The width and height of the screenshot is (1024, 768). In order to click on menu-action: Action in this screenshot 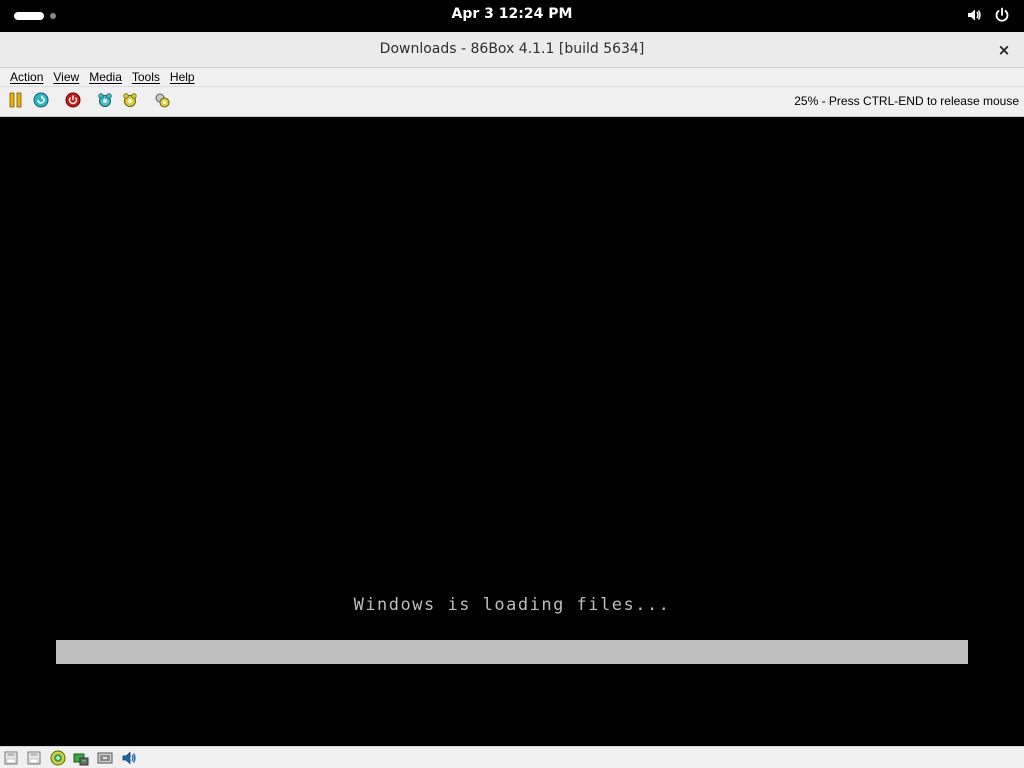, I will do `click(26, 77)`.